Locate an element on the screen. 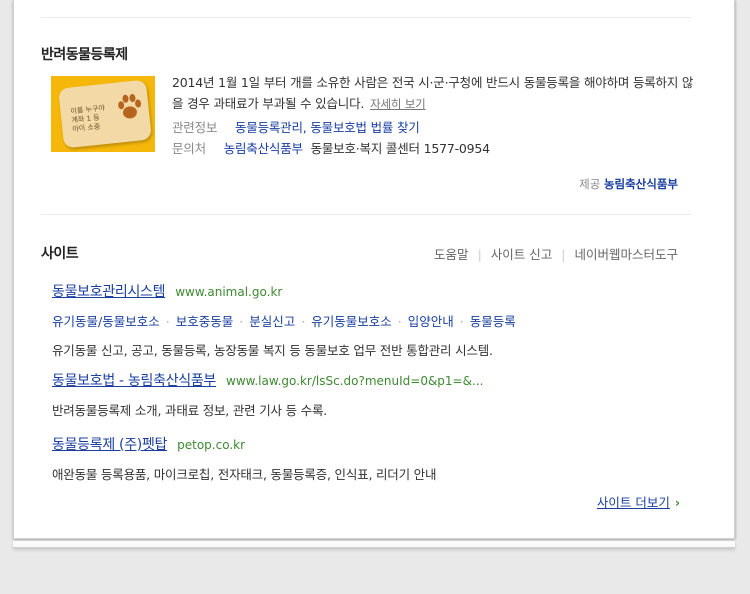  result-title-link: 동물보호관리시스템 is located at coordinates (109, 292).